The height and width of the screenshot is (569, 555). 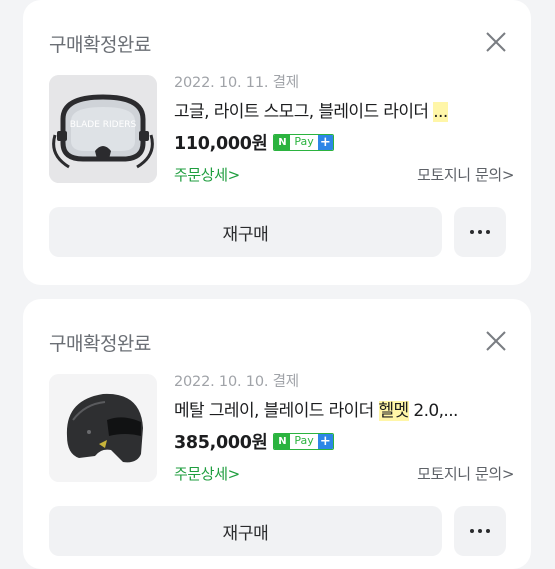 I want to click on price-row: 110,000원 N Pay +, so click(x=344, y=142).